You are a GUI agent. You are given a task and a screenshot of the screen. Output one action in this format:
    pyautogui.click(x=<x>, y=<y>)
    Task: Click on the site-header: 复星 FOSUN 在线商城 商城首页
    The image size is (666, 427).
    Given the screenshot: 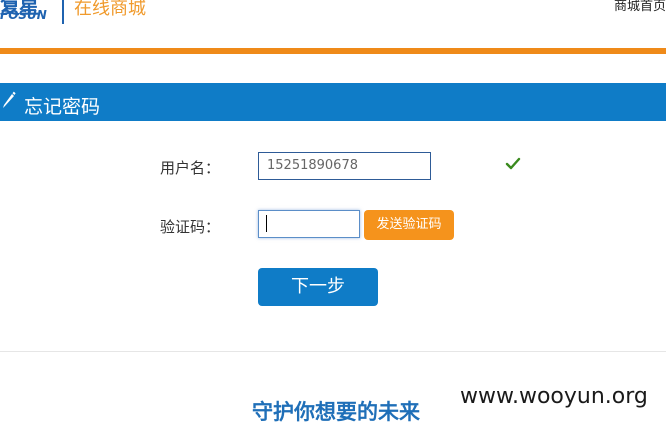 What is the action you would take?
    pyautogui.click(x=333, y=24)
    